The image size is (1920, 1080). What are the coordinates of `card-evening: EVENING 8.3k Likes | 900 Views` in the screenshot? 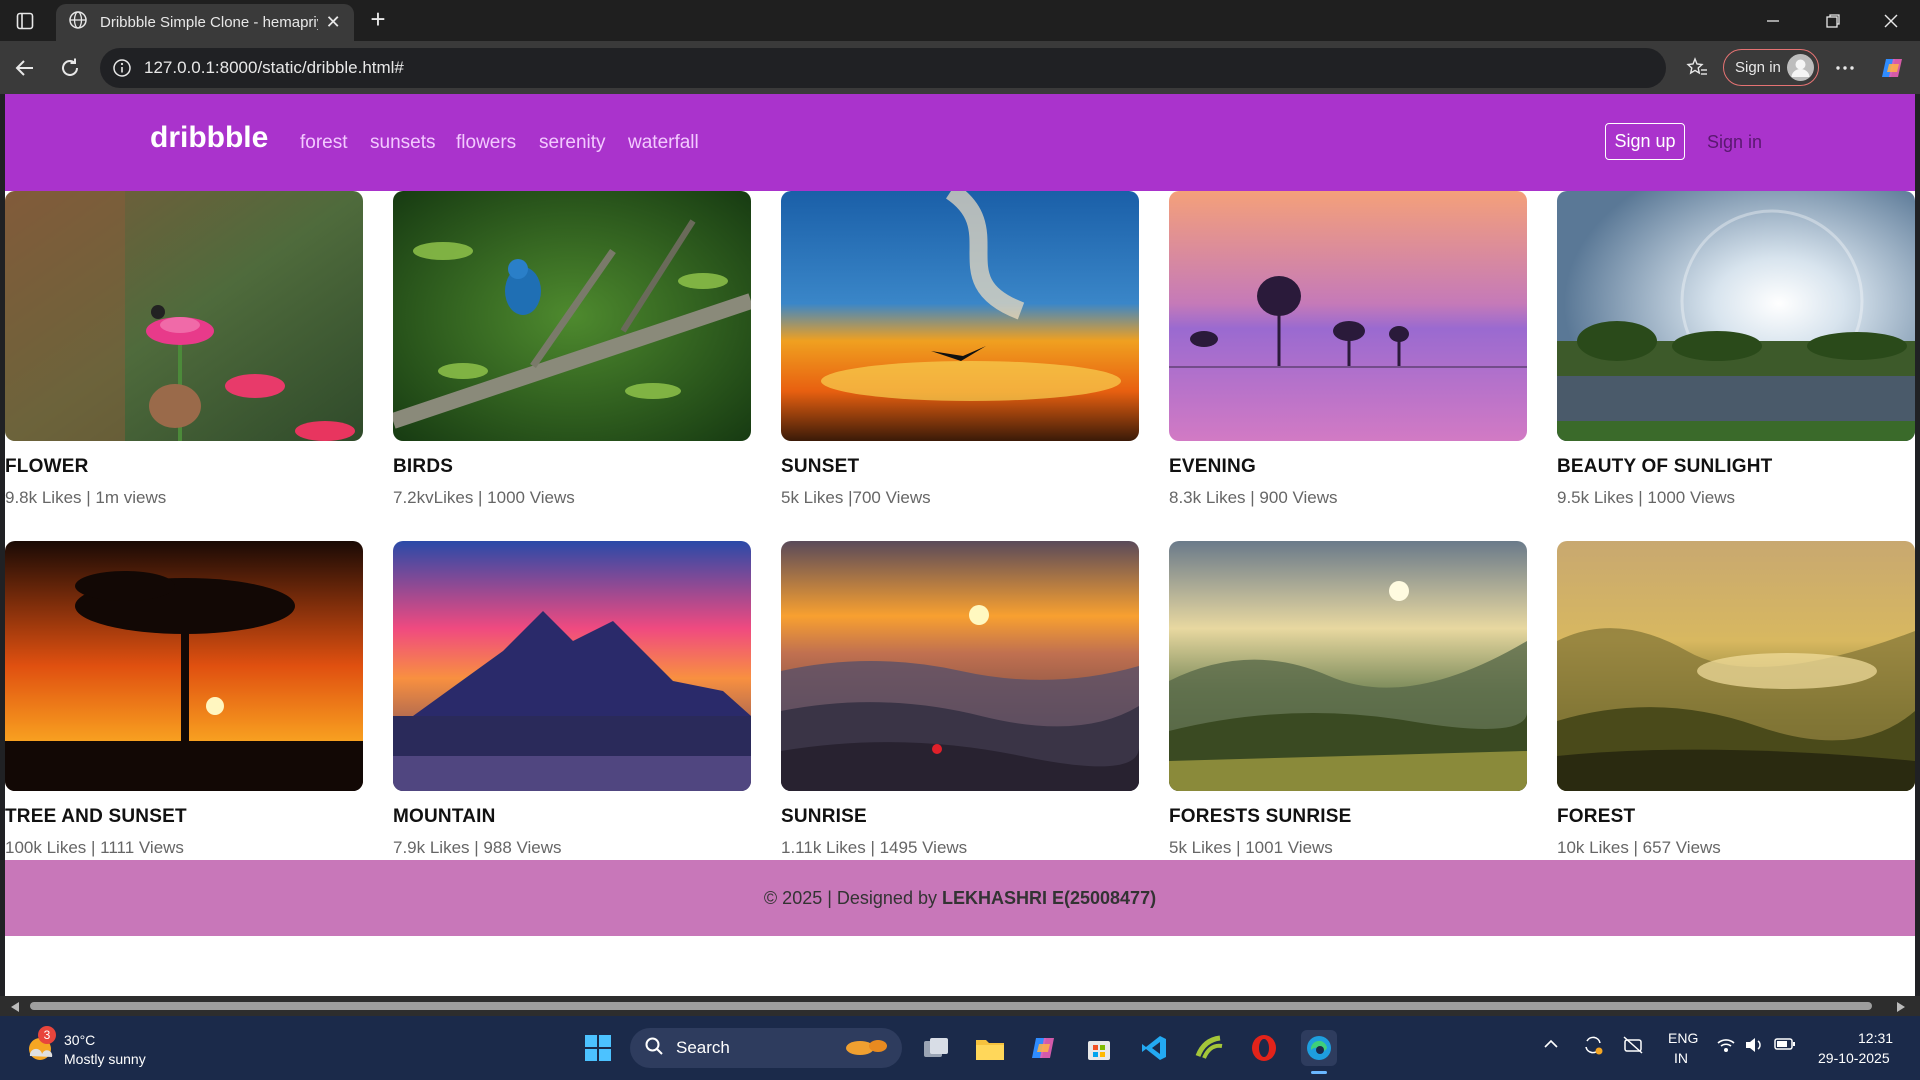 It's located at (1348, 349).